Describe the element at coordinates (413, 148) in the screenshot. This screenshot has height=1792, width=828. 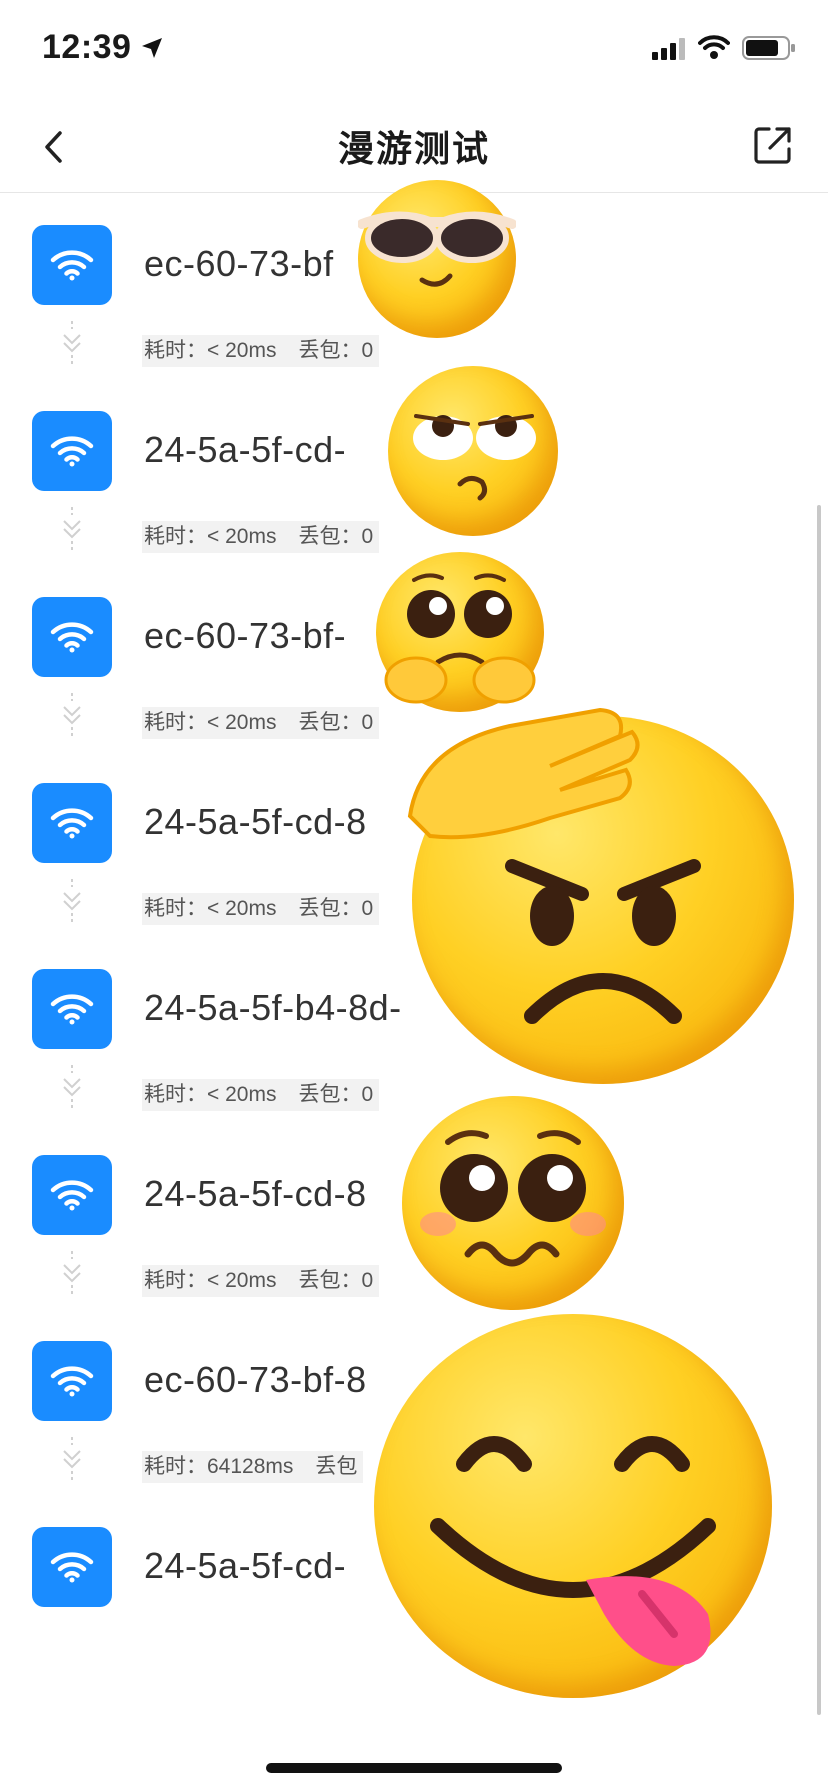
I see `page-title: 漫游测试` at that location.